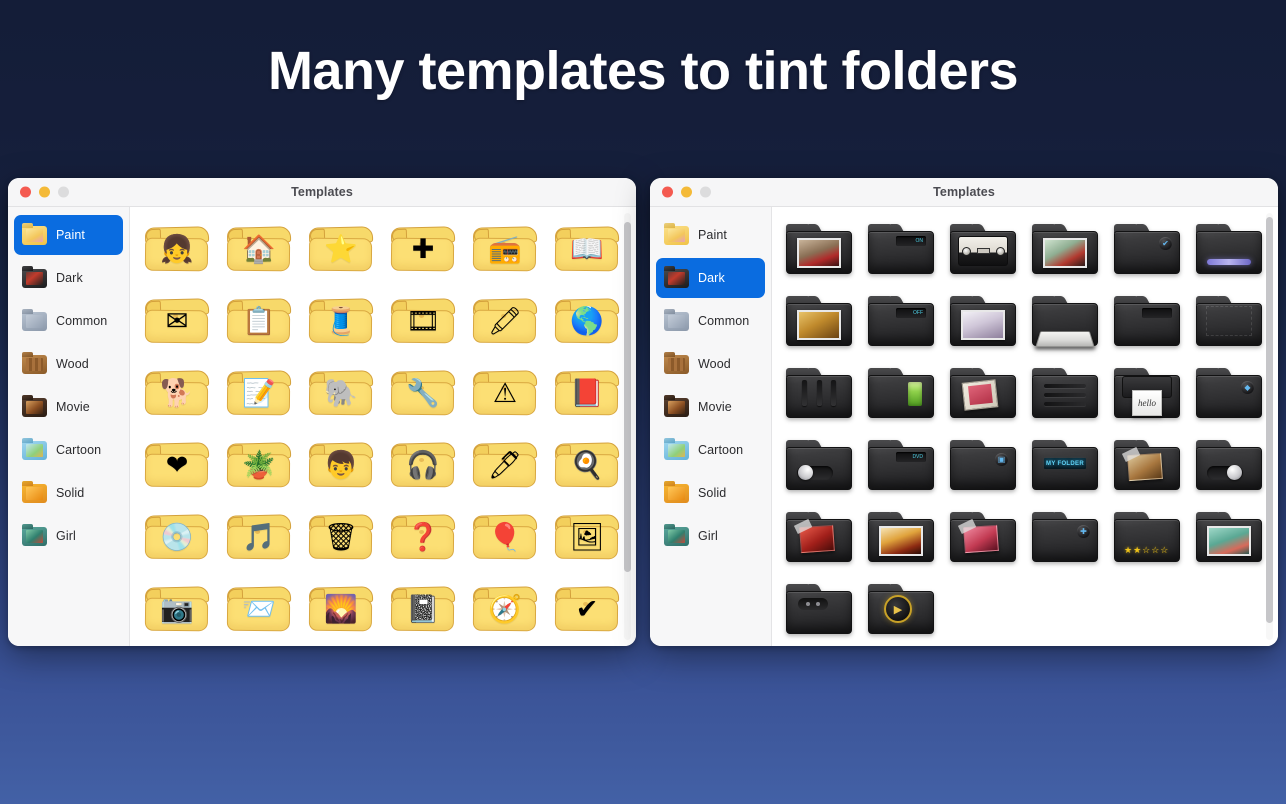 The width and height of the screenshot is (1286, 804). Describe the element at coordinates (423, 465) in the screenshot. I see `template-item: 🎧` at that location.